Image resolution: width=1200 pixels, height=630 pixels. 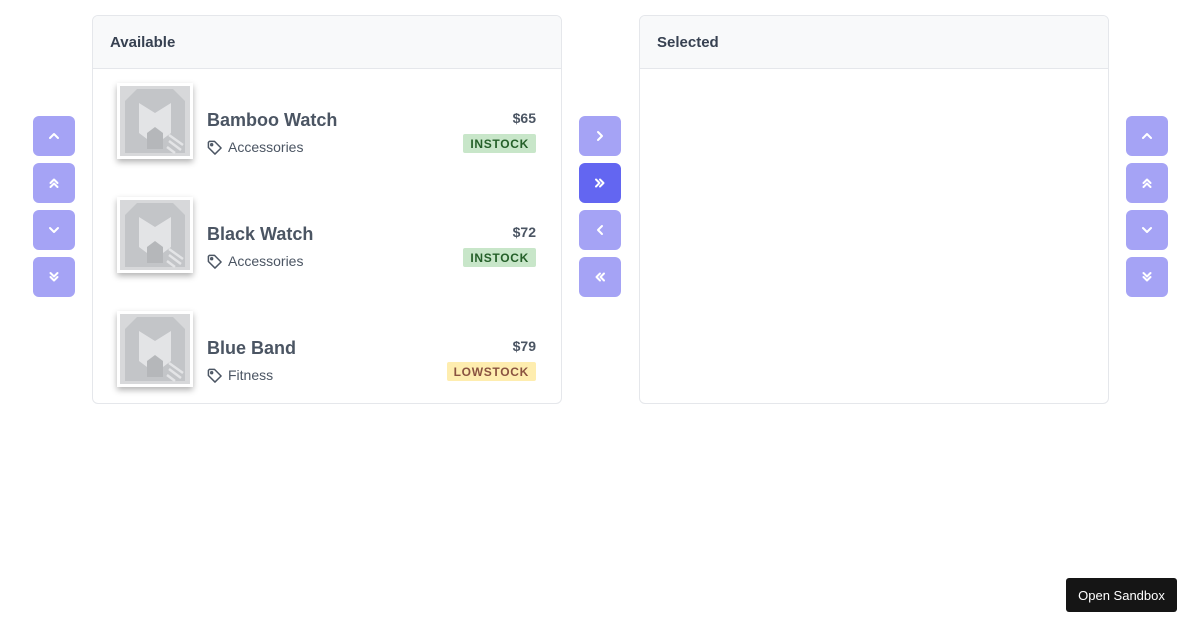 I want to click on product-category-label: Fitness, so click(x=251, y=375).